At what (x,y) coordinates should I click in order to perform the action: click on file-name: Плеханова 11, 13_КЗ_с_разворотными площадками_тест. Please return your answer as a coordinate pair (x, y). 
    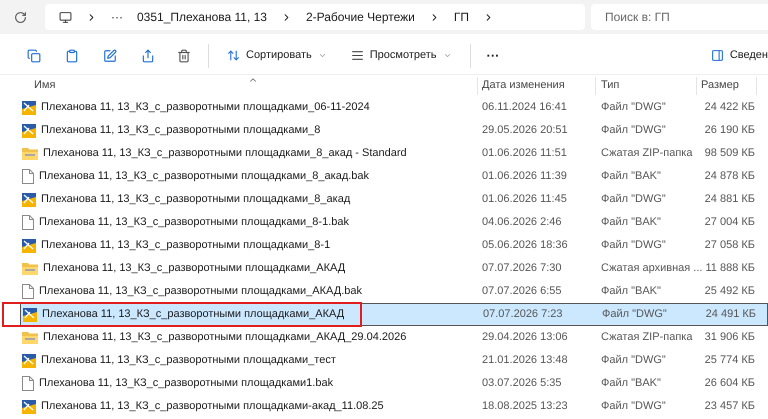
    Looking at the image, I should click on (188, 360).